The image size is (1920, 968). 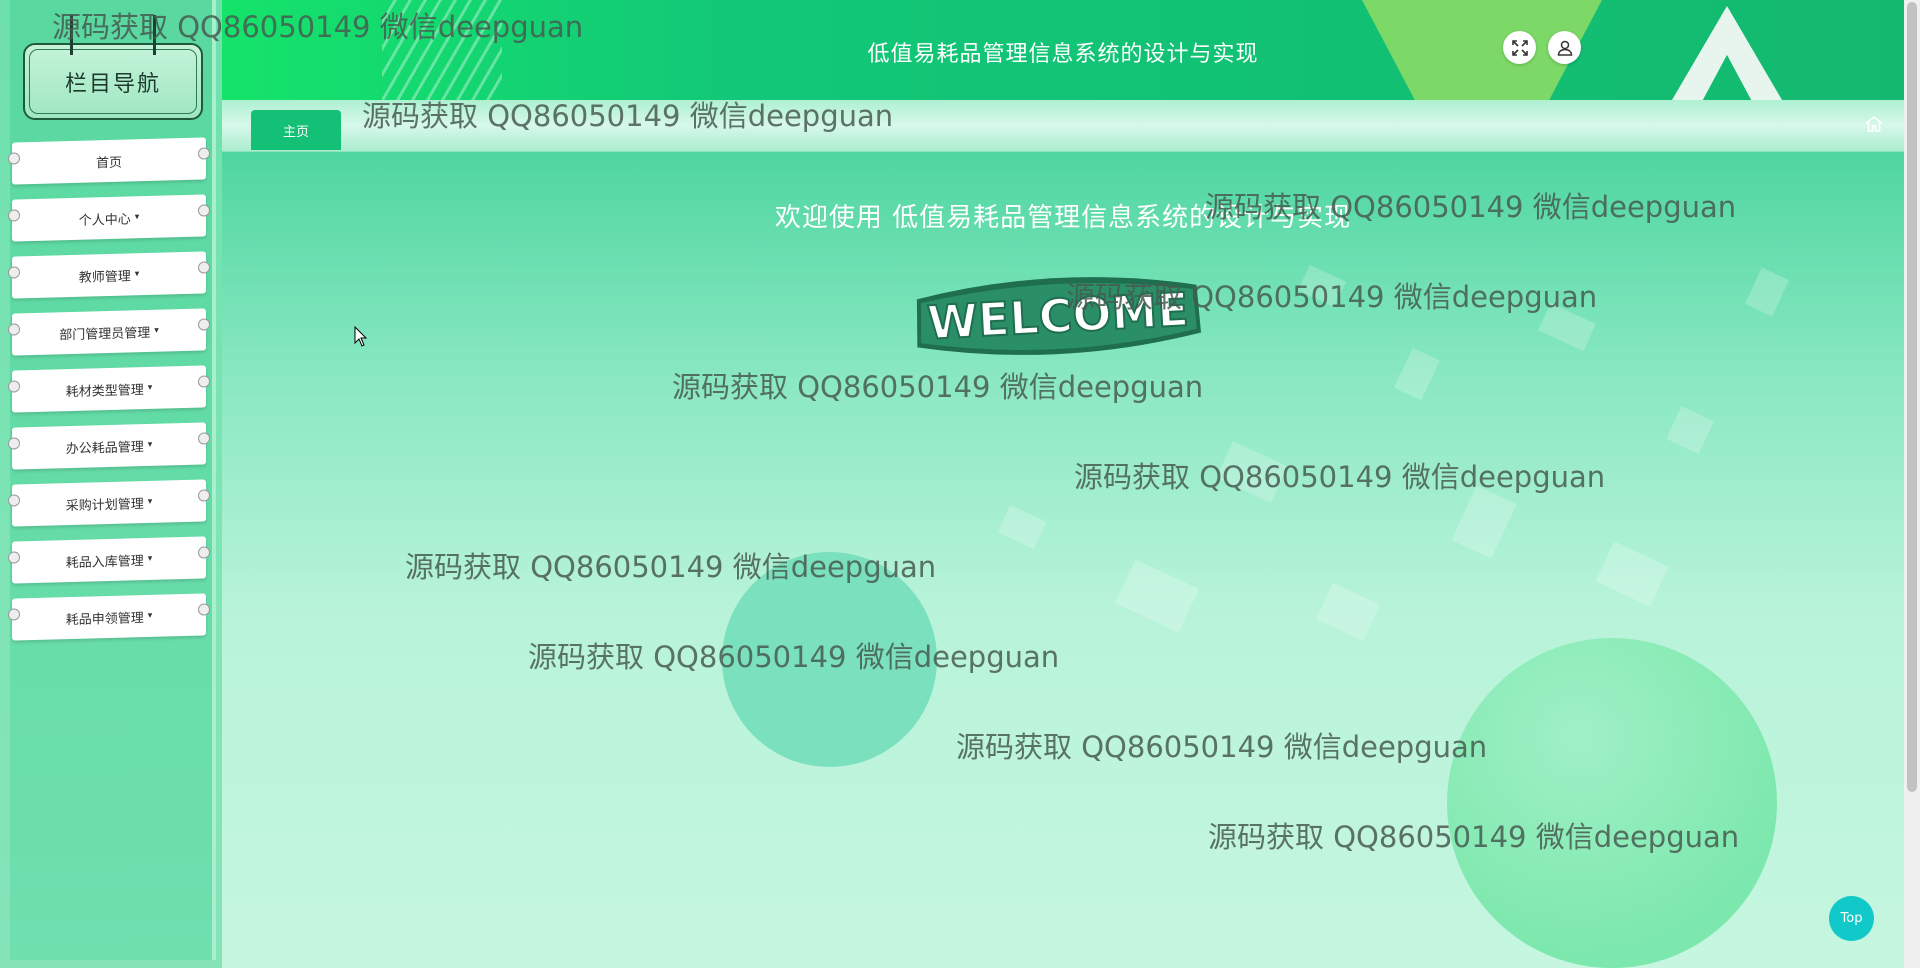 I want to click on sidebar-item-home: 首页, so click(x=109, y=161).